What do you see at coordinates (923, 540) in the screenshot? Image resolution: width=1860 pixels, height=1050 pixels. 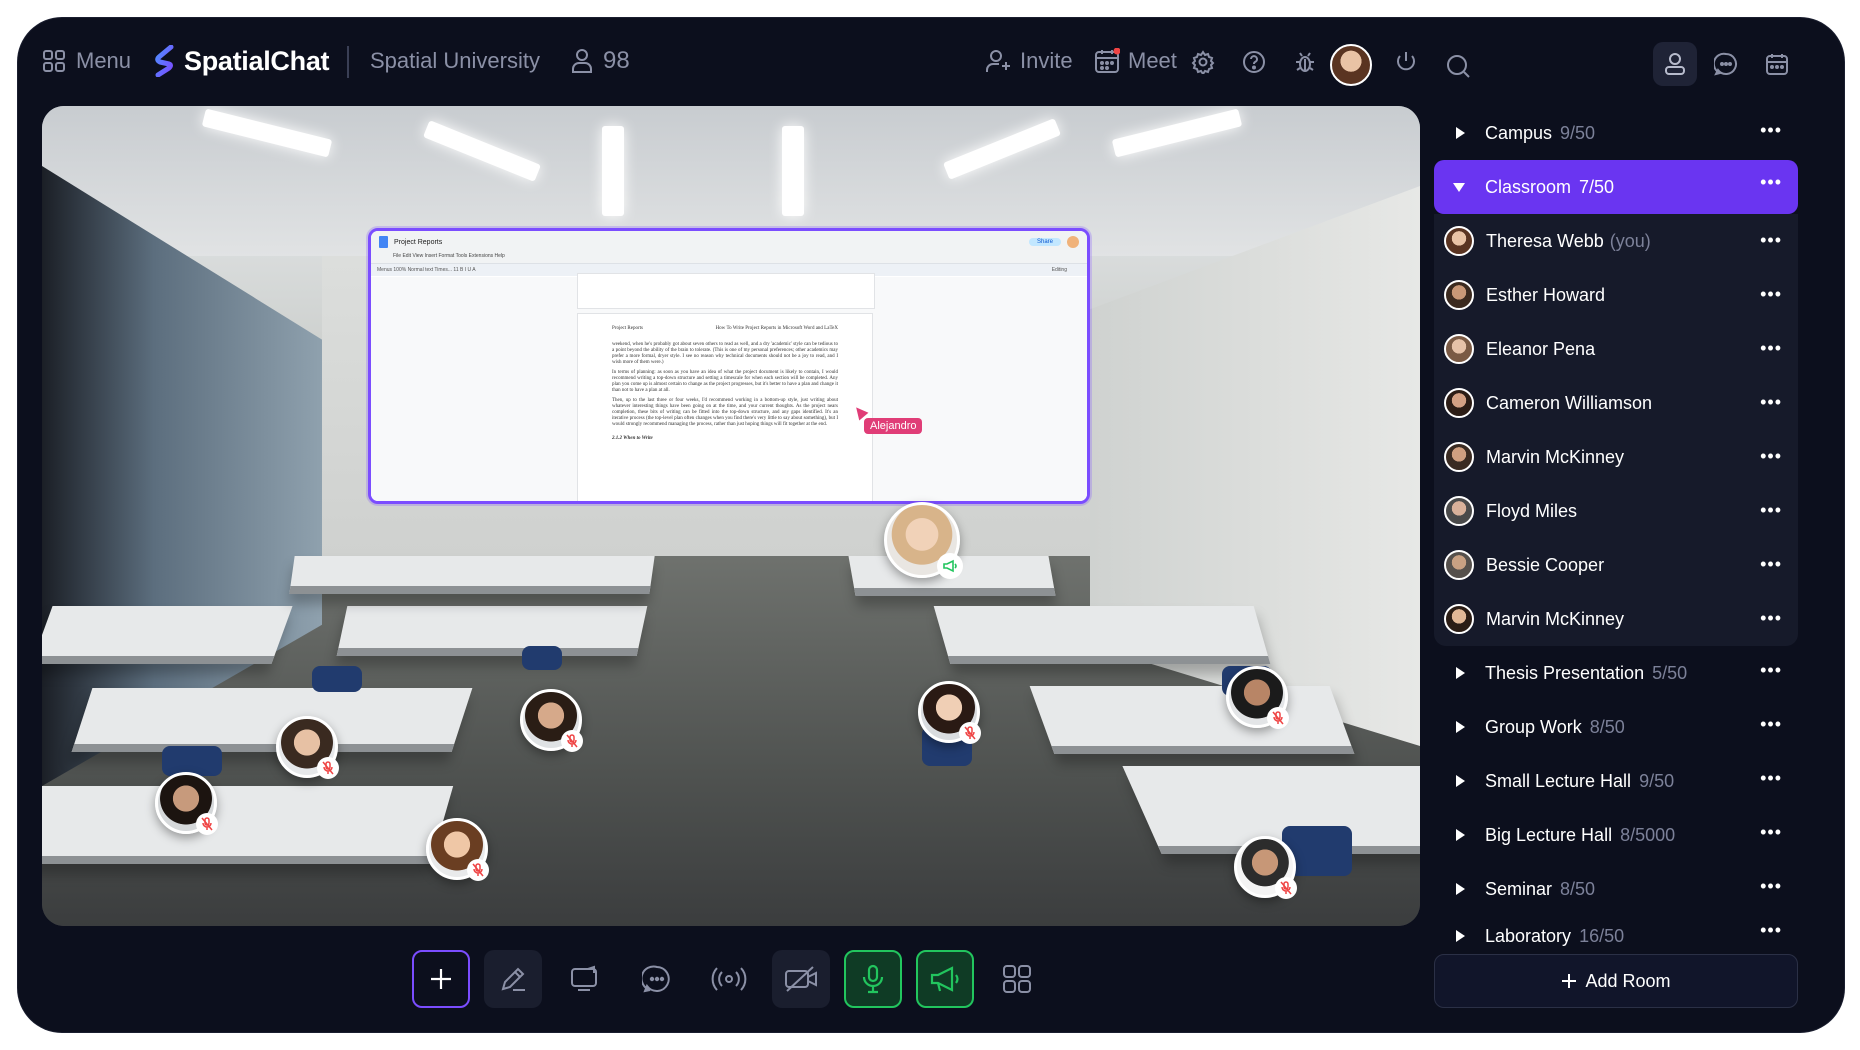 I see `participant-avatar-speaking` at bounding box center [923, 540].